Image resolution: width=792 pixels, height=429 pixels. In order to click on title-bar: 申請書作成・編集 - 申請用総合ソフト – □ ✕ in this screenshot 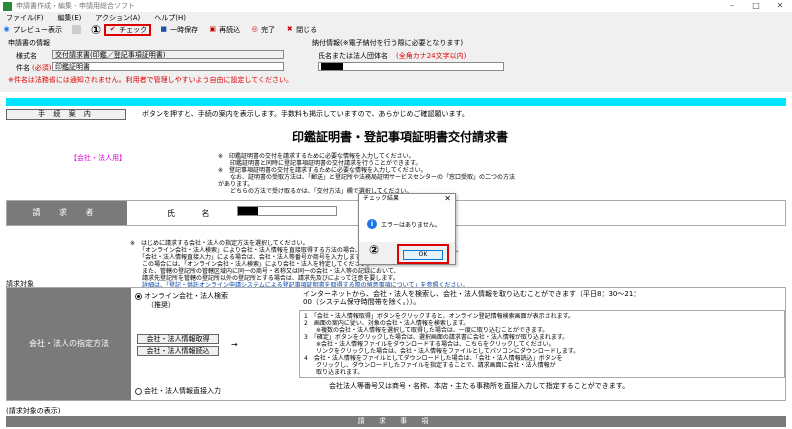, I will do `click(396, 6)`.